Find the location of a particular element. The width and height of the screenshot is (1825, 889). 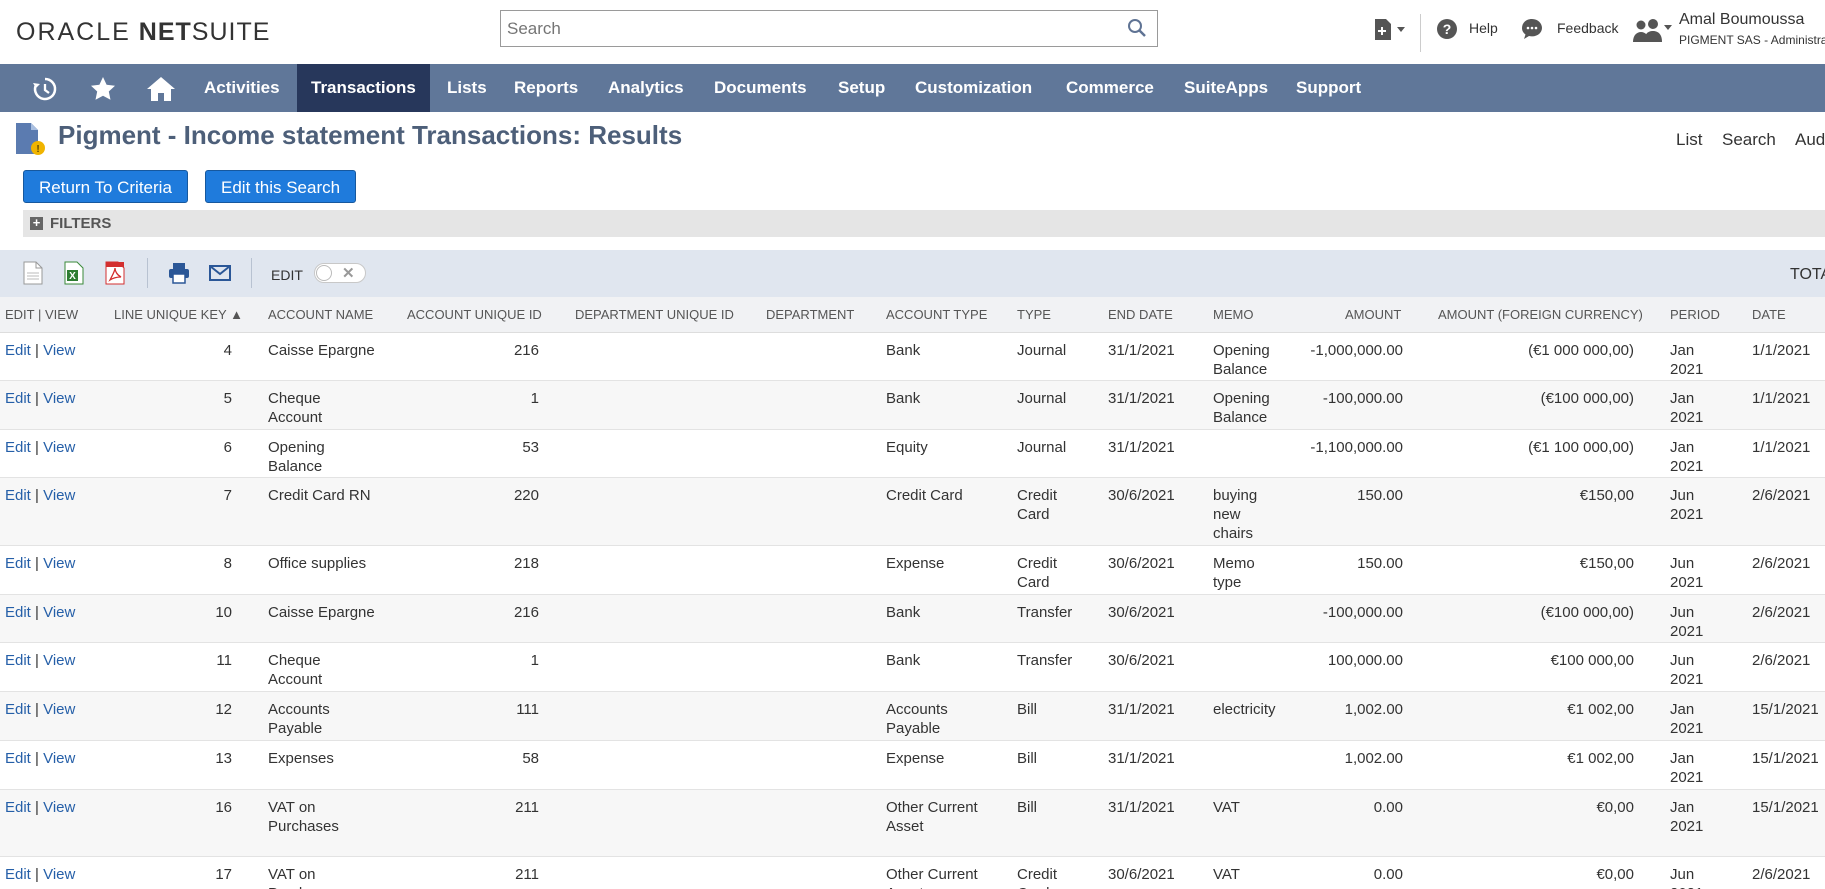

col-date: DATE is located at coordinates (1769, 314).